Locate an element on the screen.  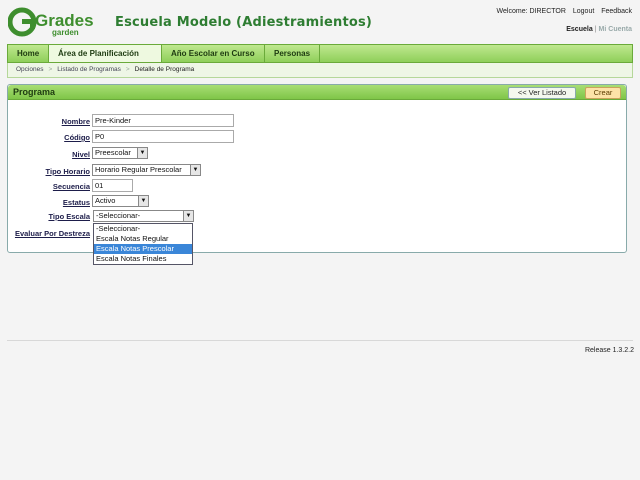
secuencia-field: 01 is located at coordinates (112, 185).